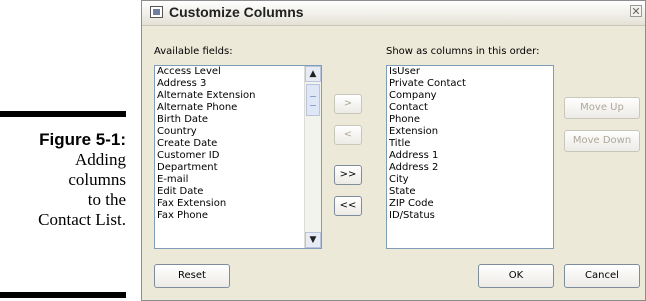 This screenshot has height=301, width=646. I want to click on list-item: Company, so click(470, 96).